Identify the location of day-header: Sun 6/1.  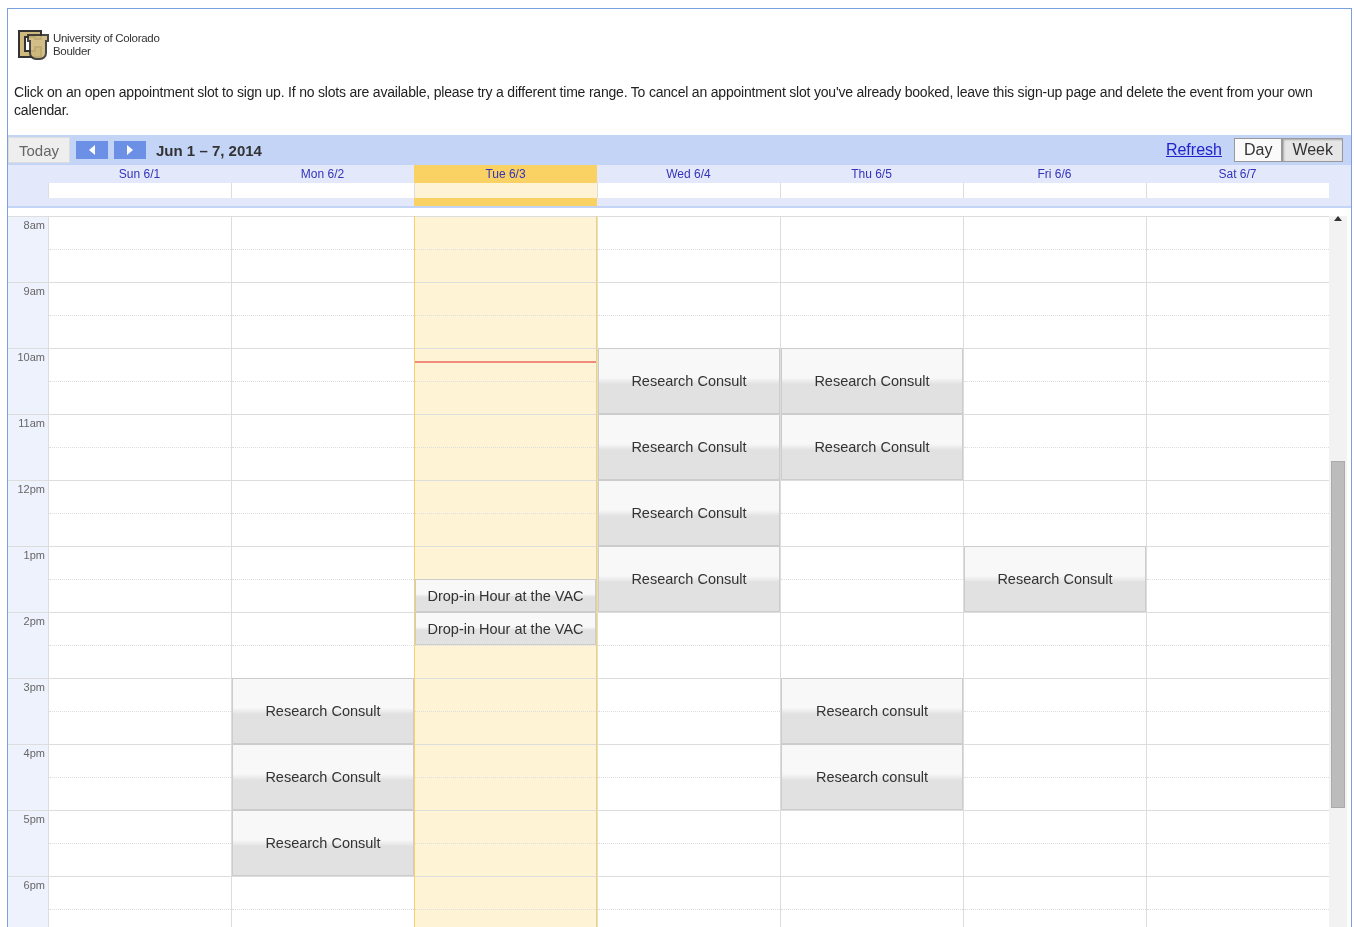
(139, 185).